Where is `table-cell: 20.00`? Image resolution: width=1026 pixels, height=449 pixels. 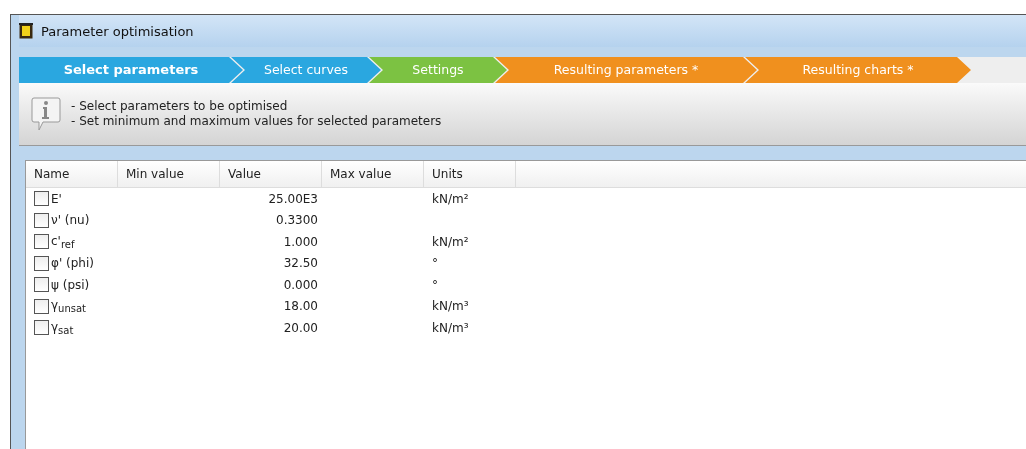
table-cell: 20.00 is located at coordinates (300, 327).